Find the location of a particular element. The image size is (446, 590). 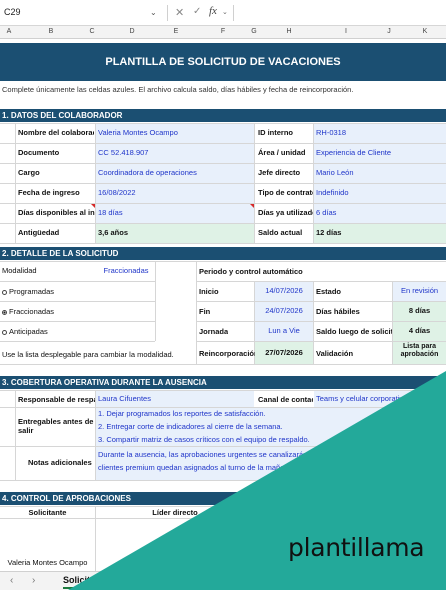

column-header: A is located at coordinates (9, 31).